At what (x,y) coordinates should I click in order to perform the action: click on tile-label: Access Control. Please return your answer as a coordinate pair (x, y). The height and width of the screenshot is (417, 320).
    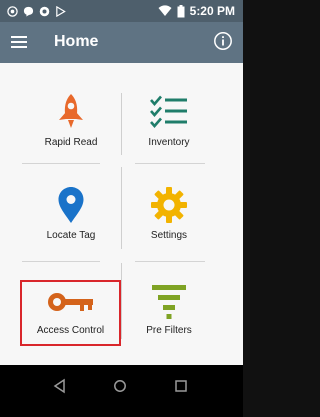
    Looking at the image, I should click on (70, 330).